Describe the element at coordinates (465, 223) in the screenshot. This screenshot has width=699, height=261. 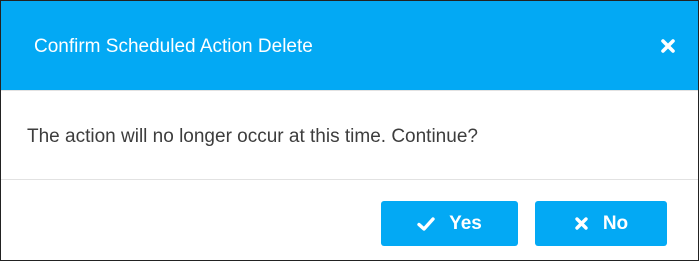
I see `yes-button-label: Yes` at that location.